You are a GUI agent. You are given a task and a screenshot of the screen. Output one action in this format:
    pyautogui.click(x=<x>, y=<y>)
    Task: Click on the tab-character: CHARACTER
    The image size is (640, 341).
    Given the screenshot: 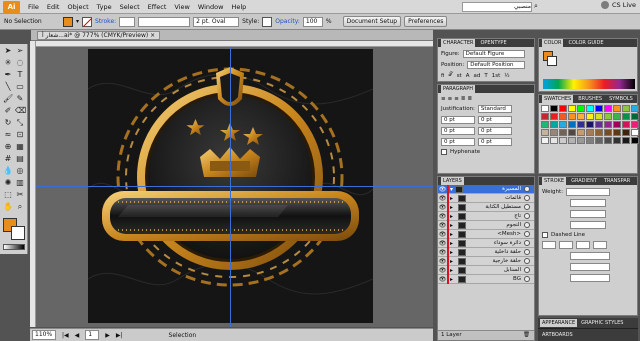 What is the action you would take?
    pyautogui.click(x=458, y=43)
    